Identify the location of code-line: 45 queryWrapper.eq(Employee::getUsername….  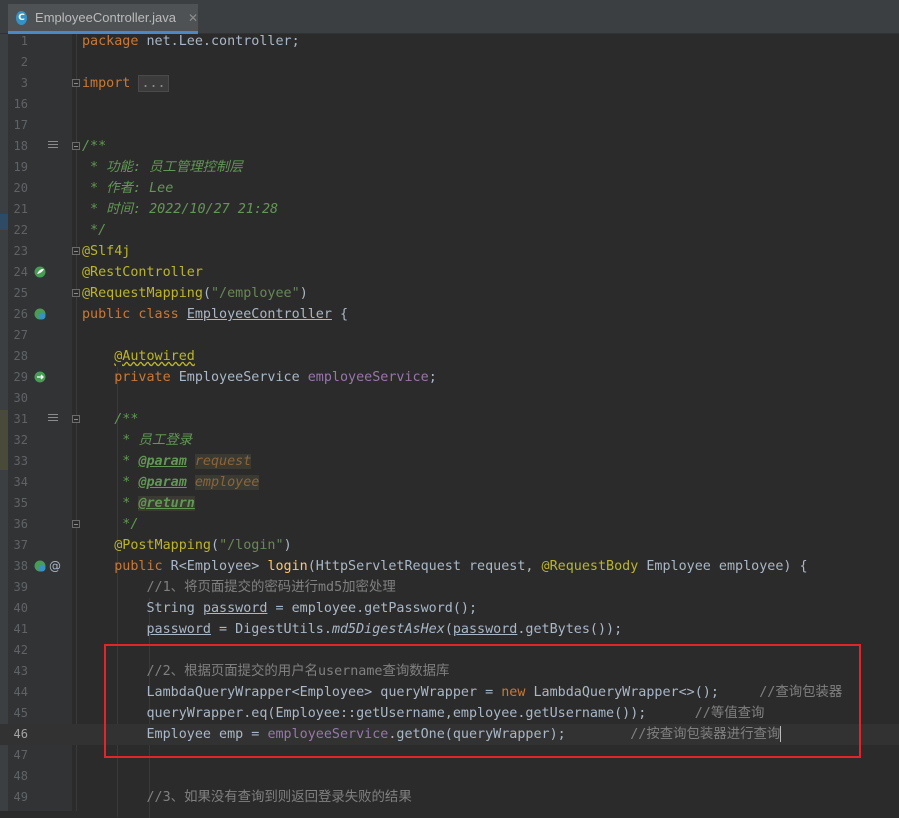
(449, 713).